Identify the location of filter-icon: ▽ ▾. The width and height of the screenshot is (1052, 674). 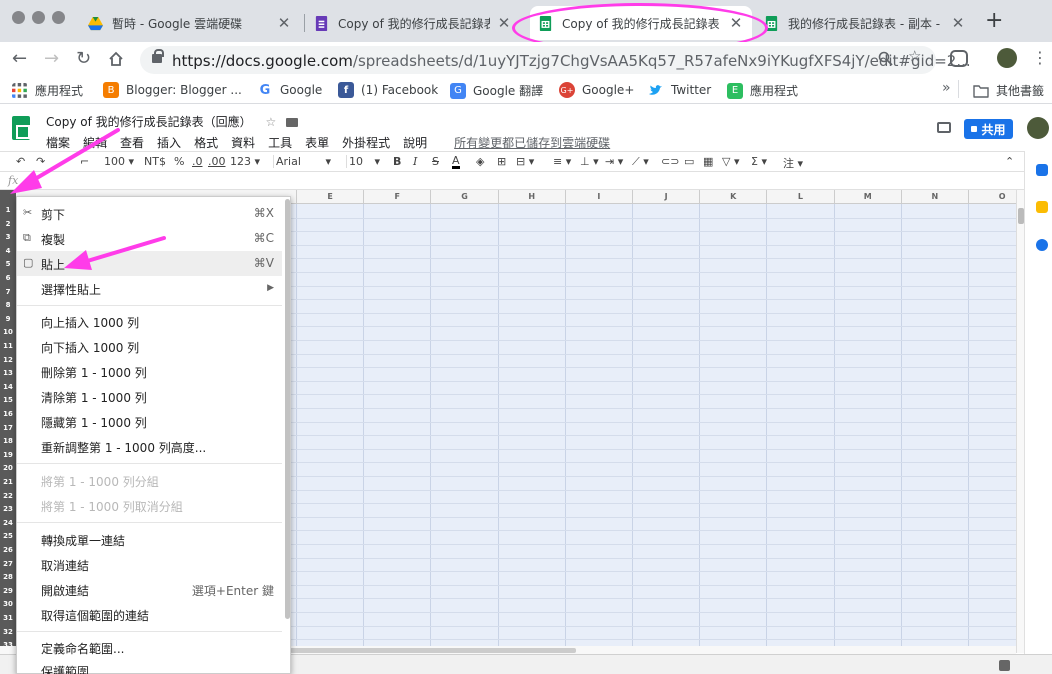
(730, 161).